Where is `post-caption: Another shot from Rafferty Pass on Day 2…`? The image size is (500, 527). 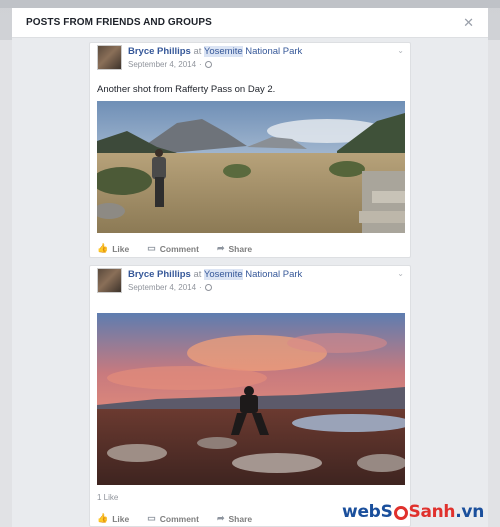
post-caption: Another shot from Rafferty Pass on Day 2… is located at coordinates (186, 89).